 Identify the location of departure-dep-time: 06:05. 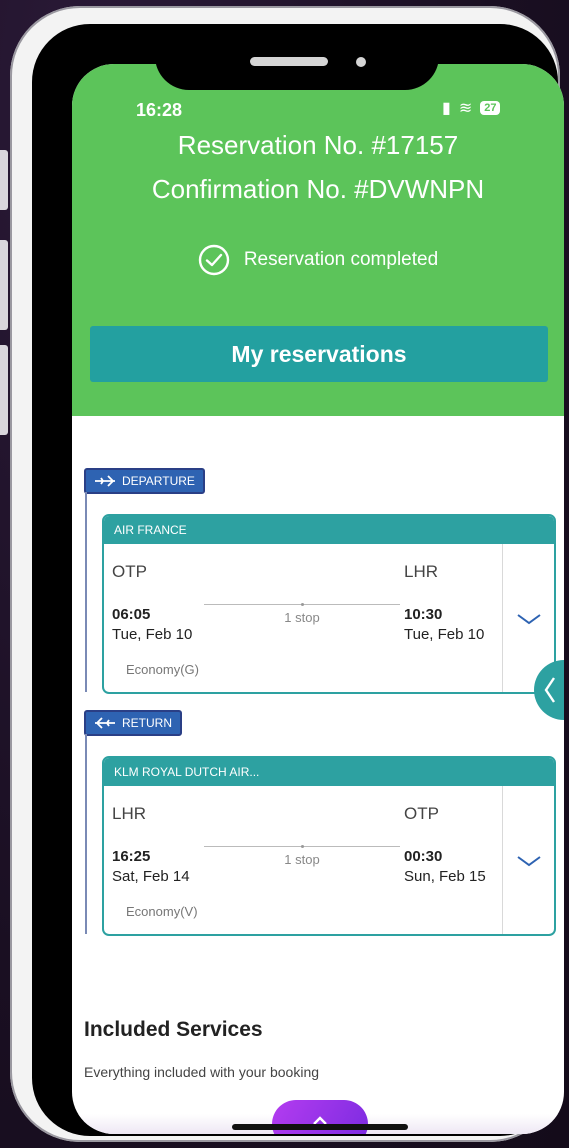
(131, 614).